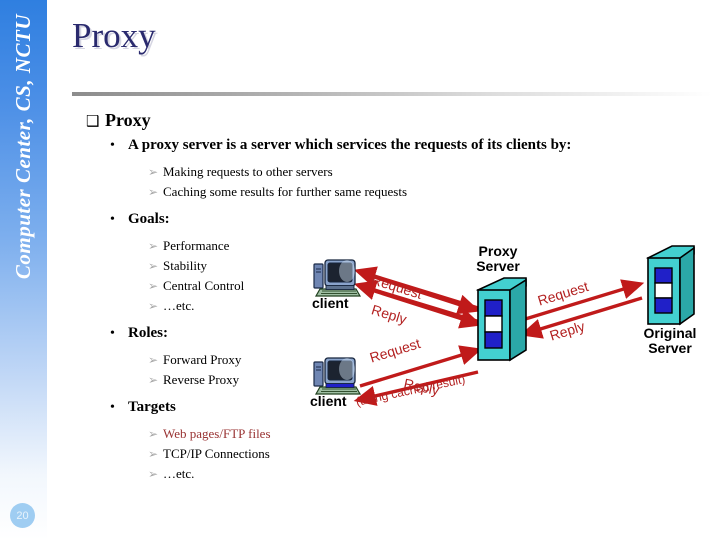  Describe the element at coordinates (396, 454) in the screenshot. I see `sub-bullet-item: ➢ TCP/IP Connections` at that location.